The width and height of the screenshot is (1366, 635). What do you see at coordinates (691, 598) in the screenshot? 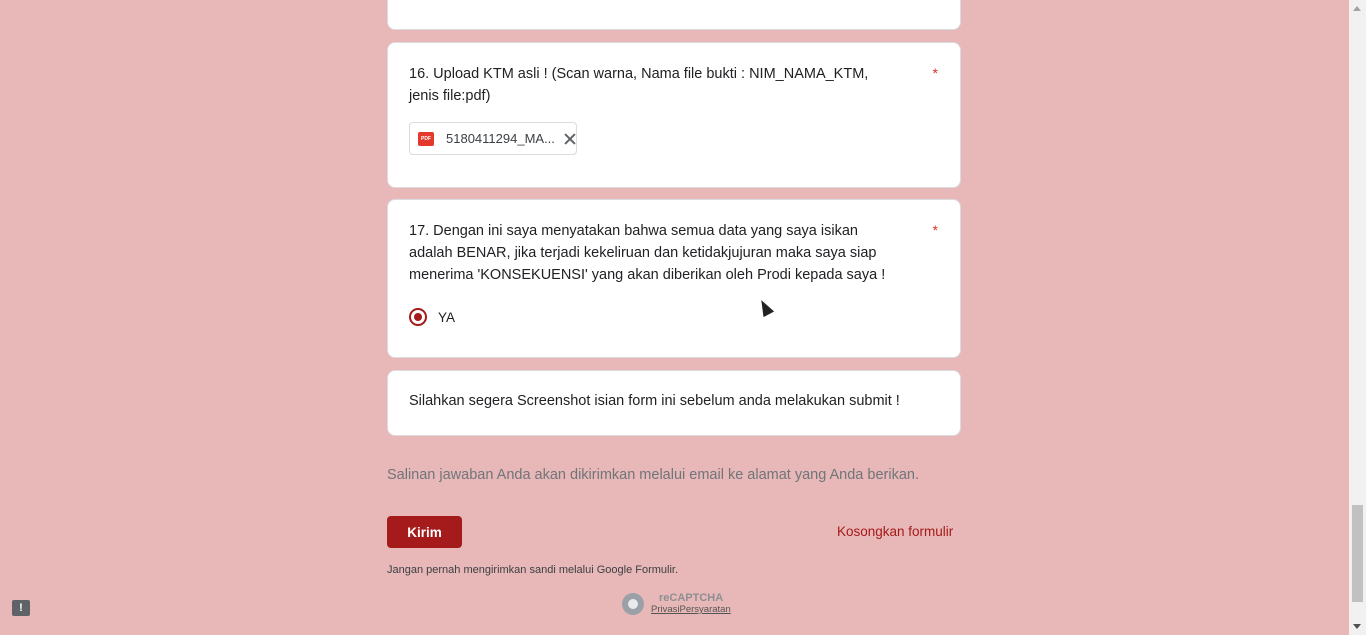
I see `recaptcha-title: reCAPTCHA` at bounding box center [691, 598].